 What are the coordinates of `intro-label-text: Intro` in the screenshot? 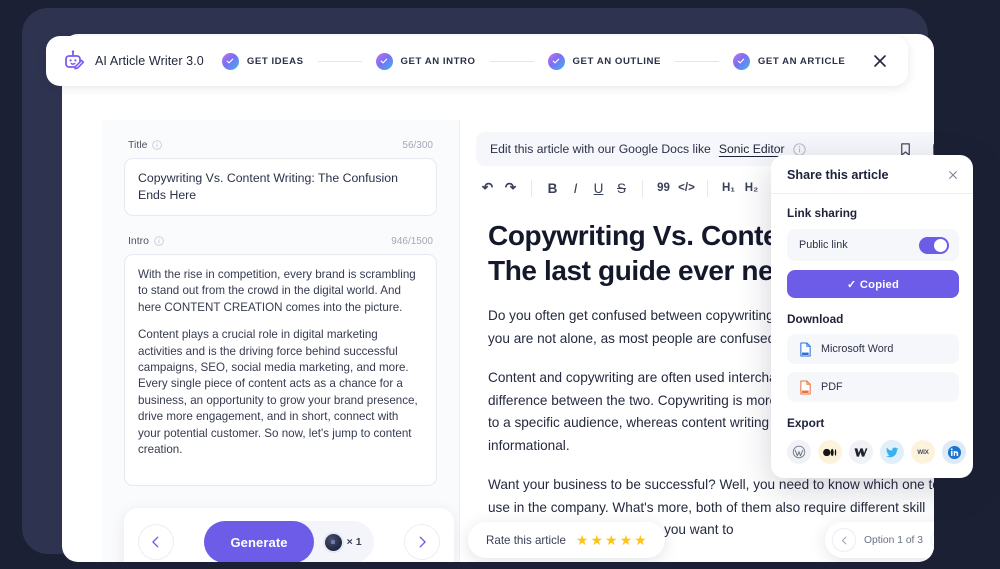 It's located at (139, 241).